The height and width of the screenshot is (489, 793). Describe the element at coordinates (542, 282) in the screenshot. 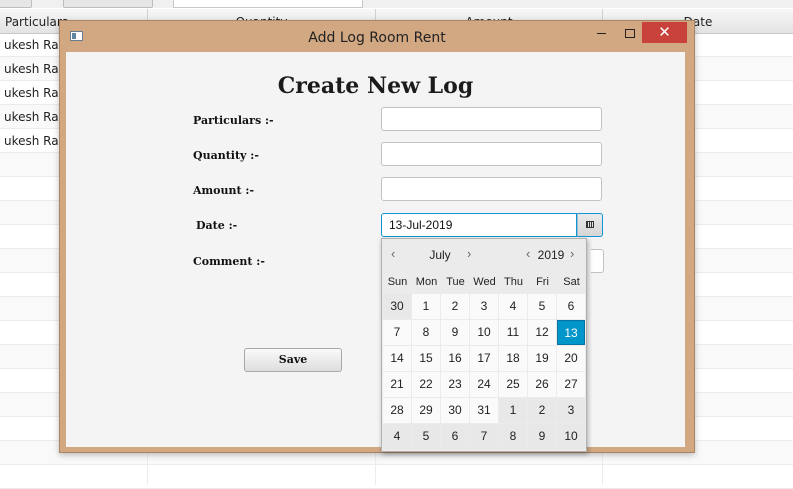

I see `weekday-label: Fri` at that location.